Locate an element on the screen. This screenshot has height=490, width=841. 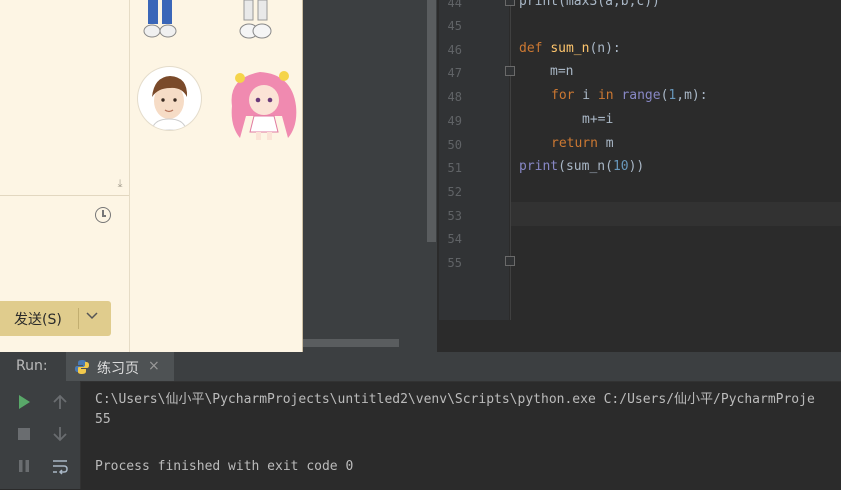
horizontal-scrollbar is located at coordinates (351, 343).